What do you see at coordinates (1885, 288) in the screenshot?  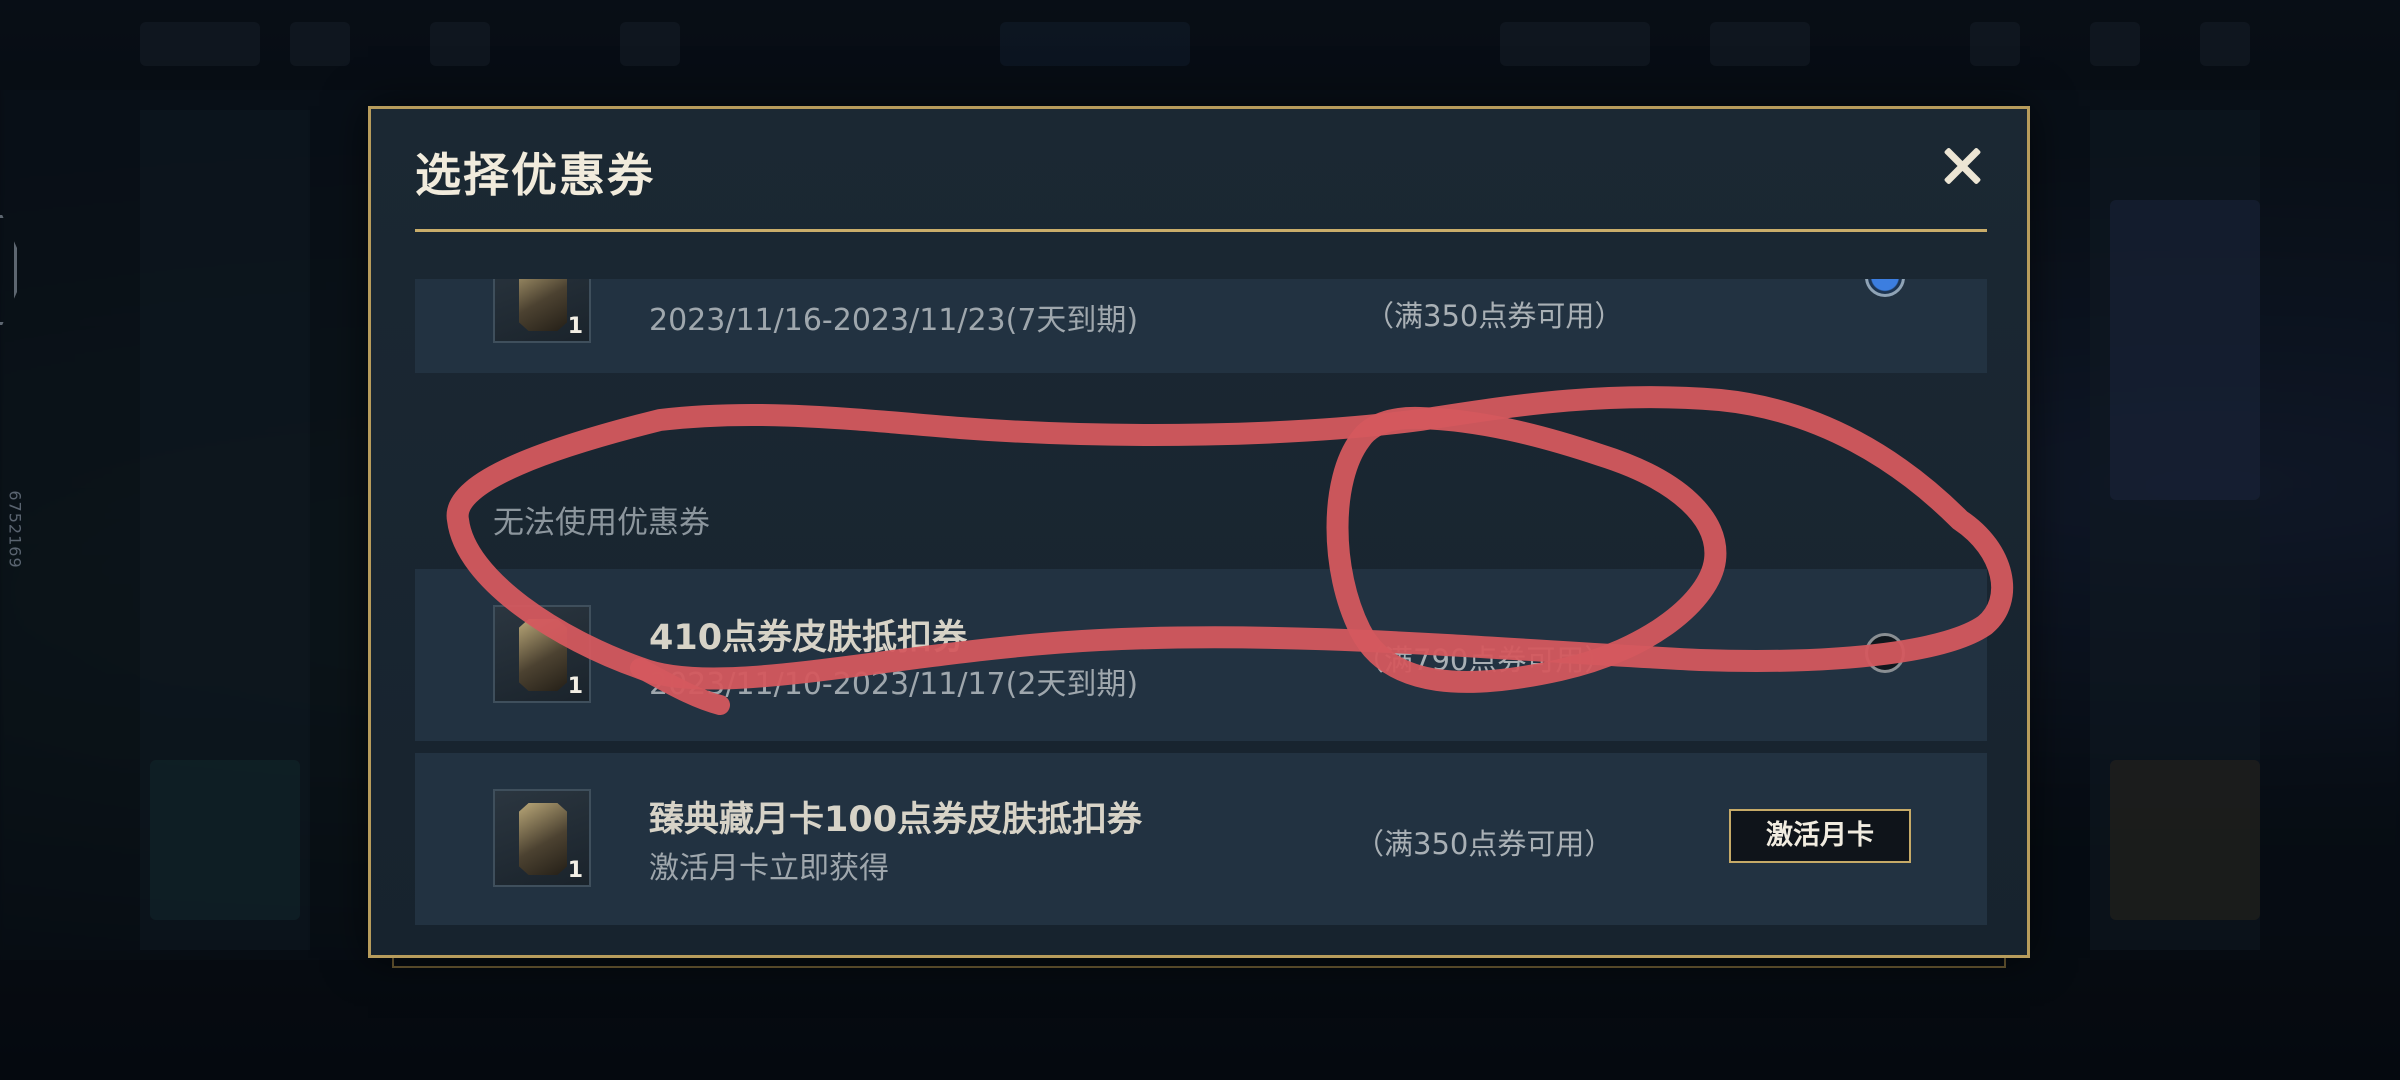 I see `coupon-radio-selected` at bounding box center [1885, 288].